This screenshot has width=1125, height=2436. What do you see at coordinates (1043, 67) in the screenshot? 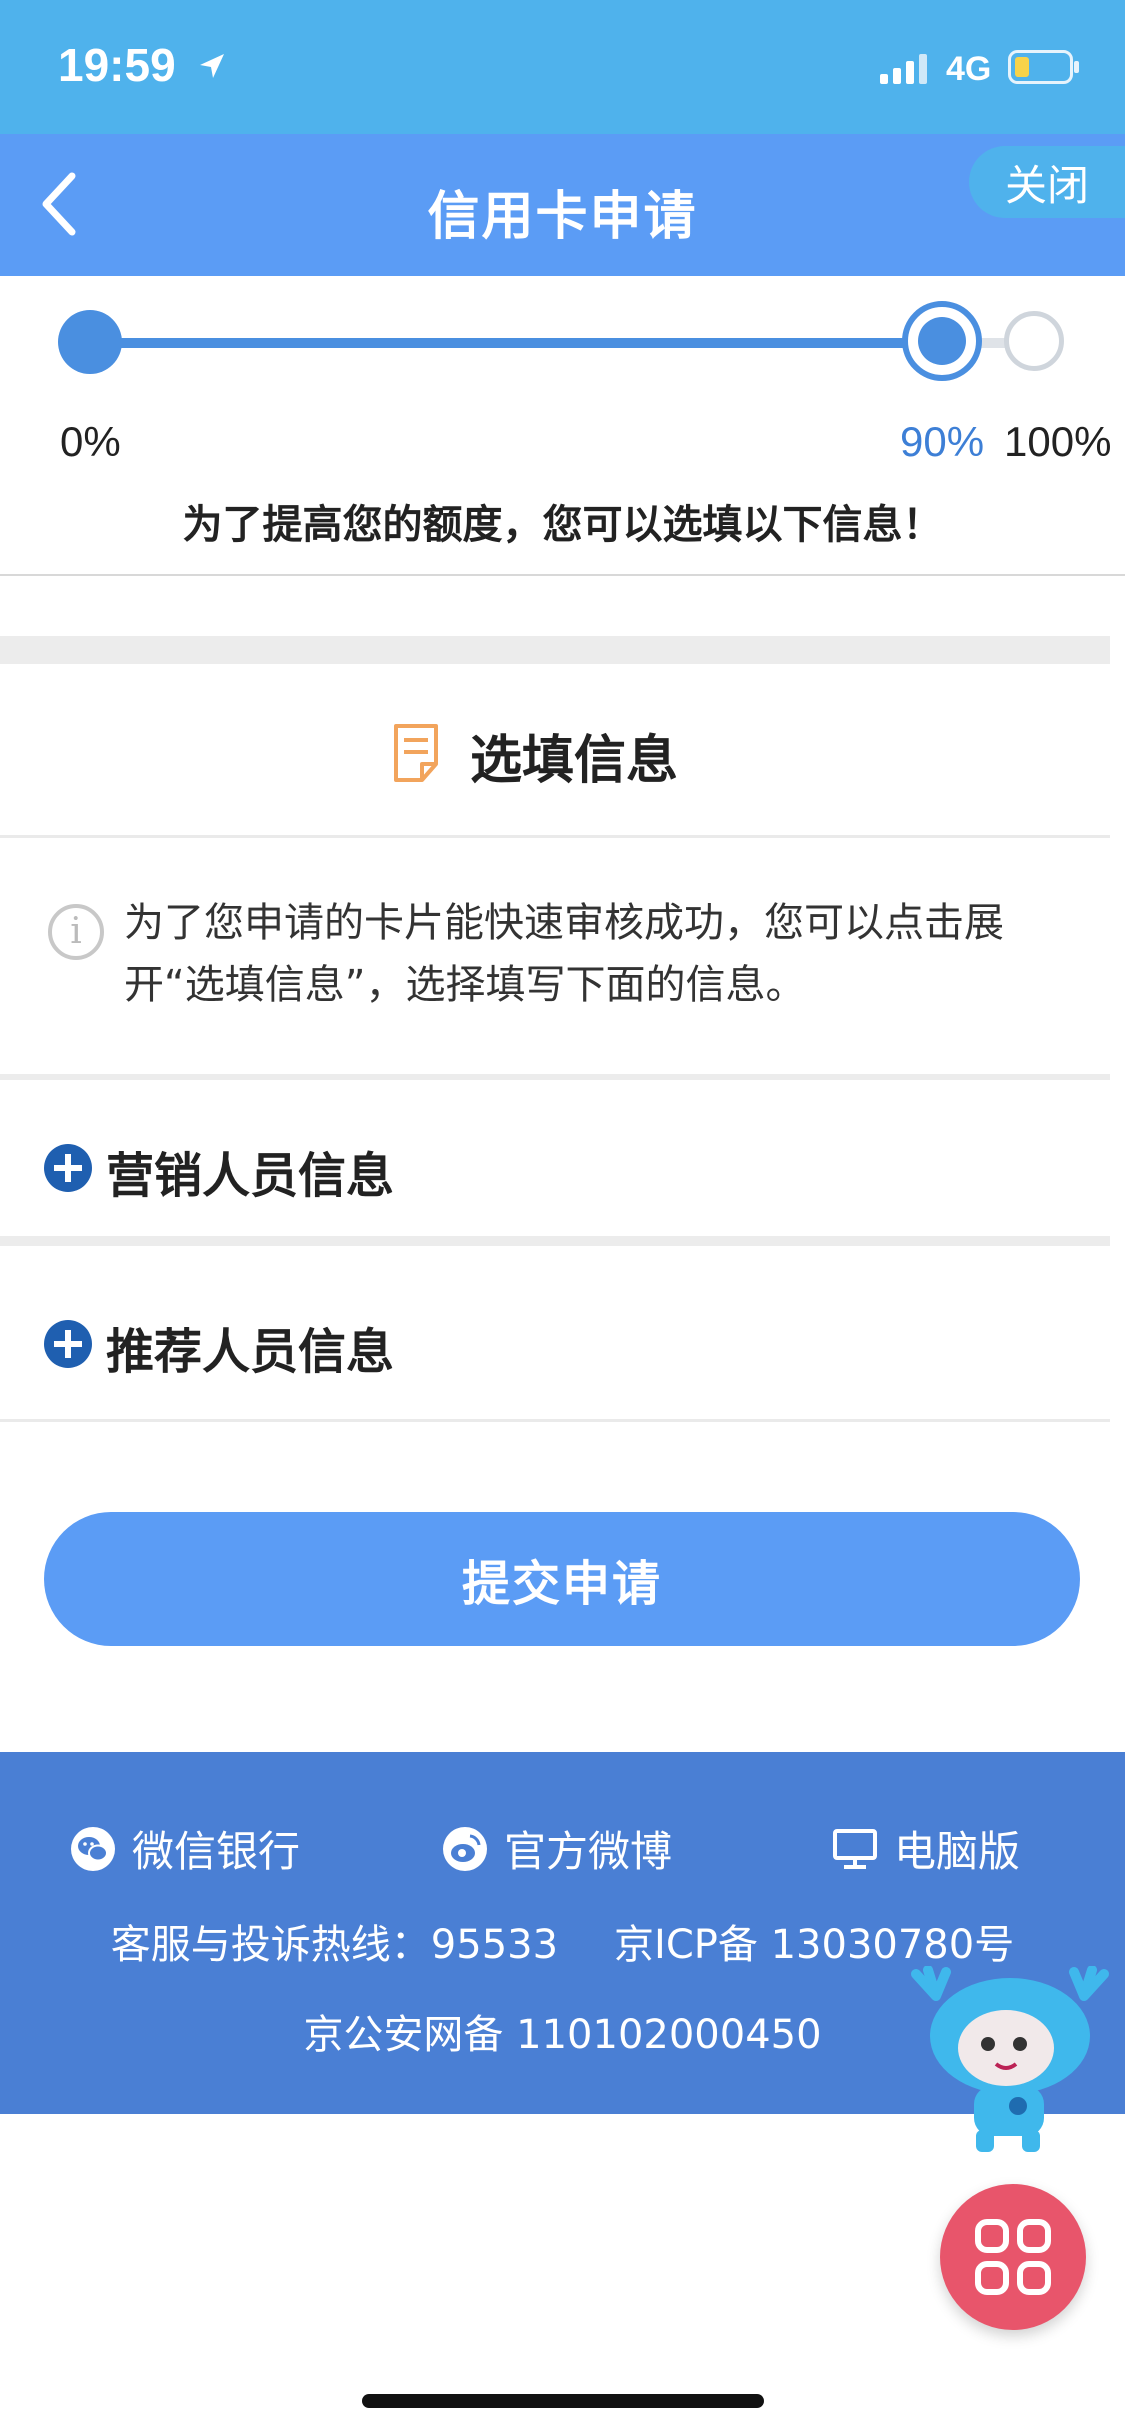
I see `battery-icon` at bounding box center [1043, 67].